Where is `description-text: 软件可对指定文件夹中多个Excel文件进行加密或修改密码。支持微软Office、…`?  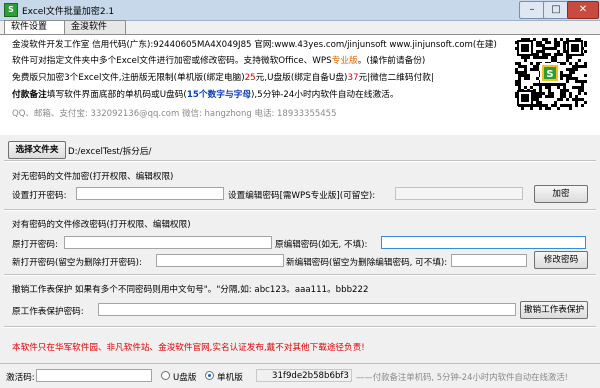 description-text: 软件可对指定文件夹中多个Excel文件进行加密或修改密码。支持微软Office、… is located at coordinates (172, 61).